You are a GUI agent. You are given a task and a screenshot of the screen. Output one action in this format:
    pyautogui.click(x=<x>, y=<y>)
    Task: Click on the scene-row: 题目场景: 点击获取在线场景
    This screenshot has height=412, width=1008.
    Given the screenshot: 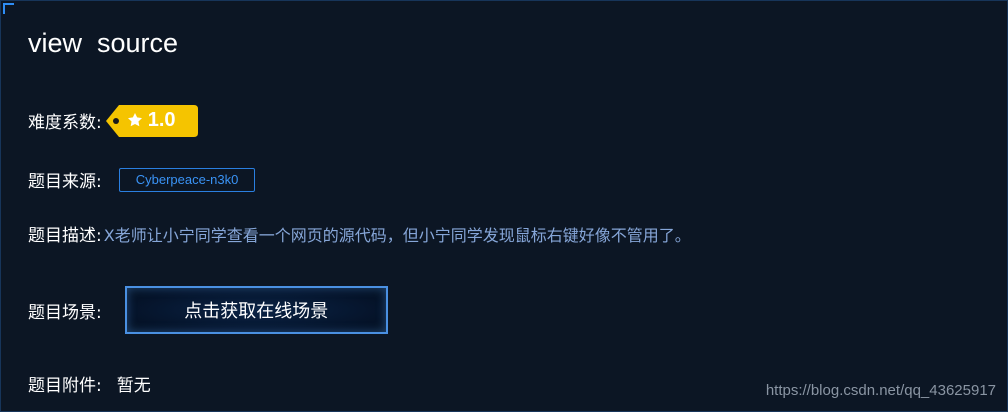 What is the action you would take?
    pyautogui.click(x=208, y=310)
    